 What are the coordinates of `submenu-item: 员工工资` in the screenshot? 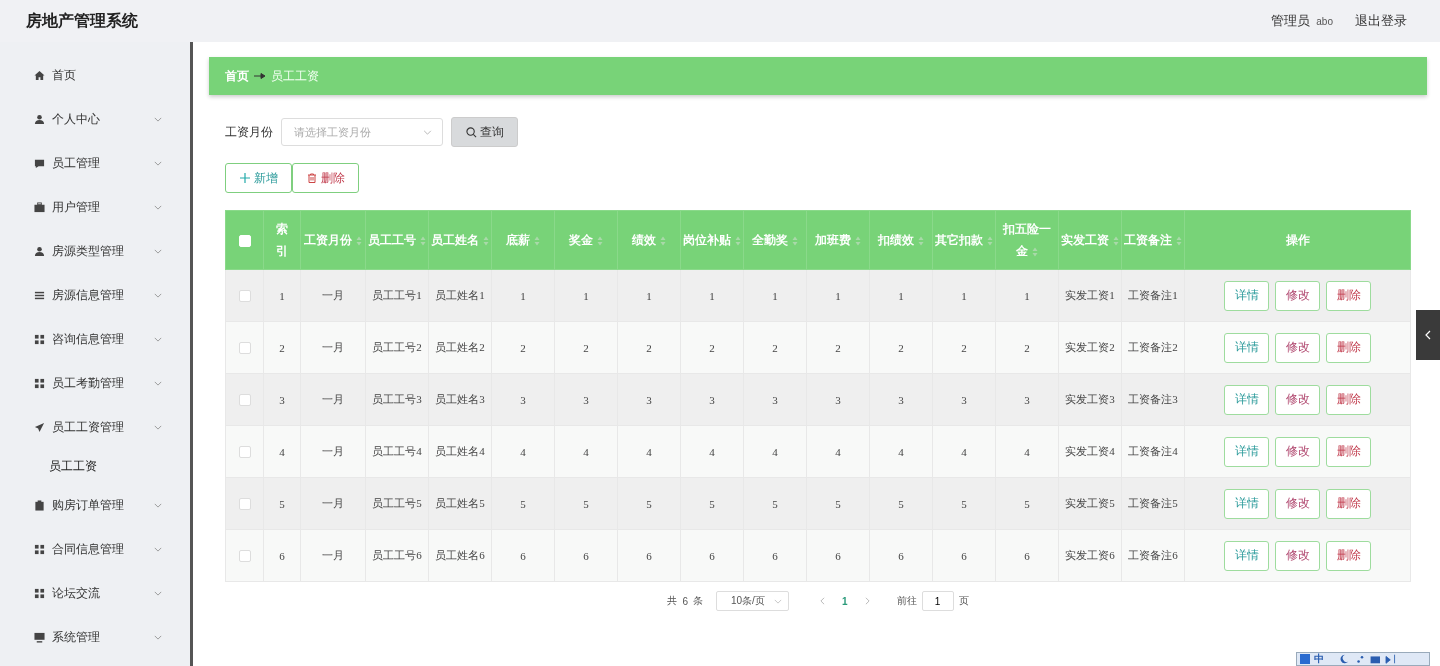 It's located at (95, 466).